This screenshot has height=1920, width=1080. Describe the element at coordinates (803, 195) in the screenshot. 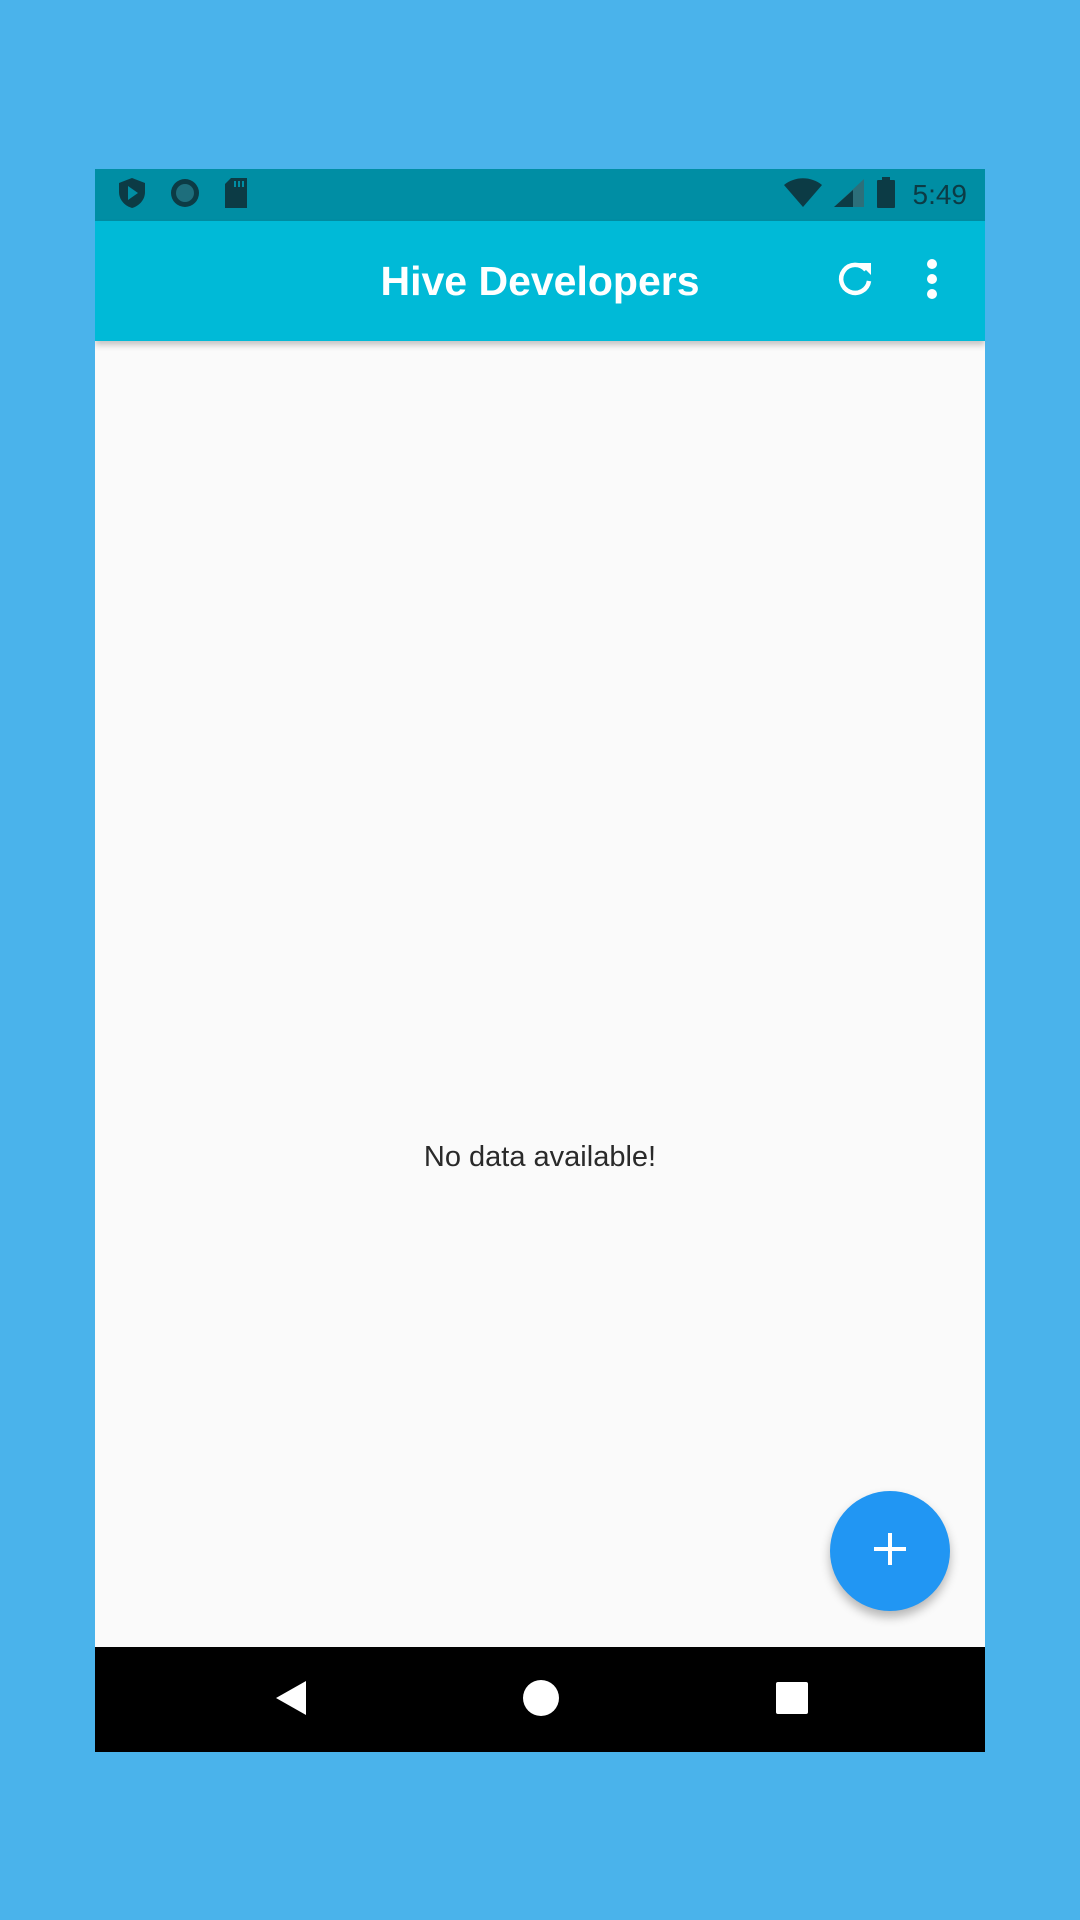

I see `wifi-icon` at that location.